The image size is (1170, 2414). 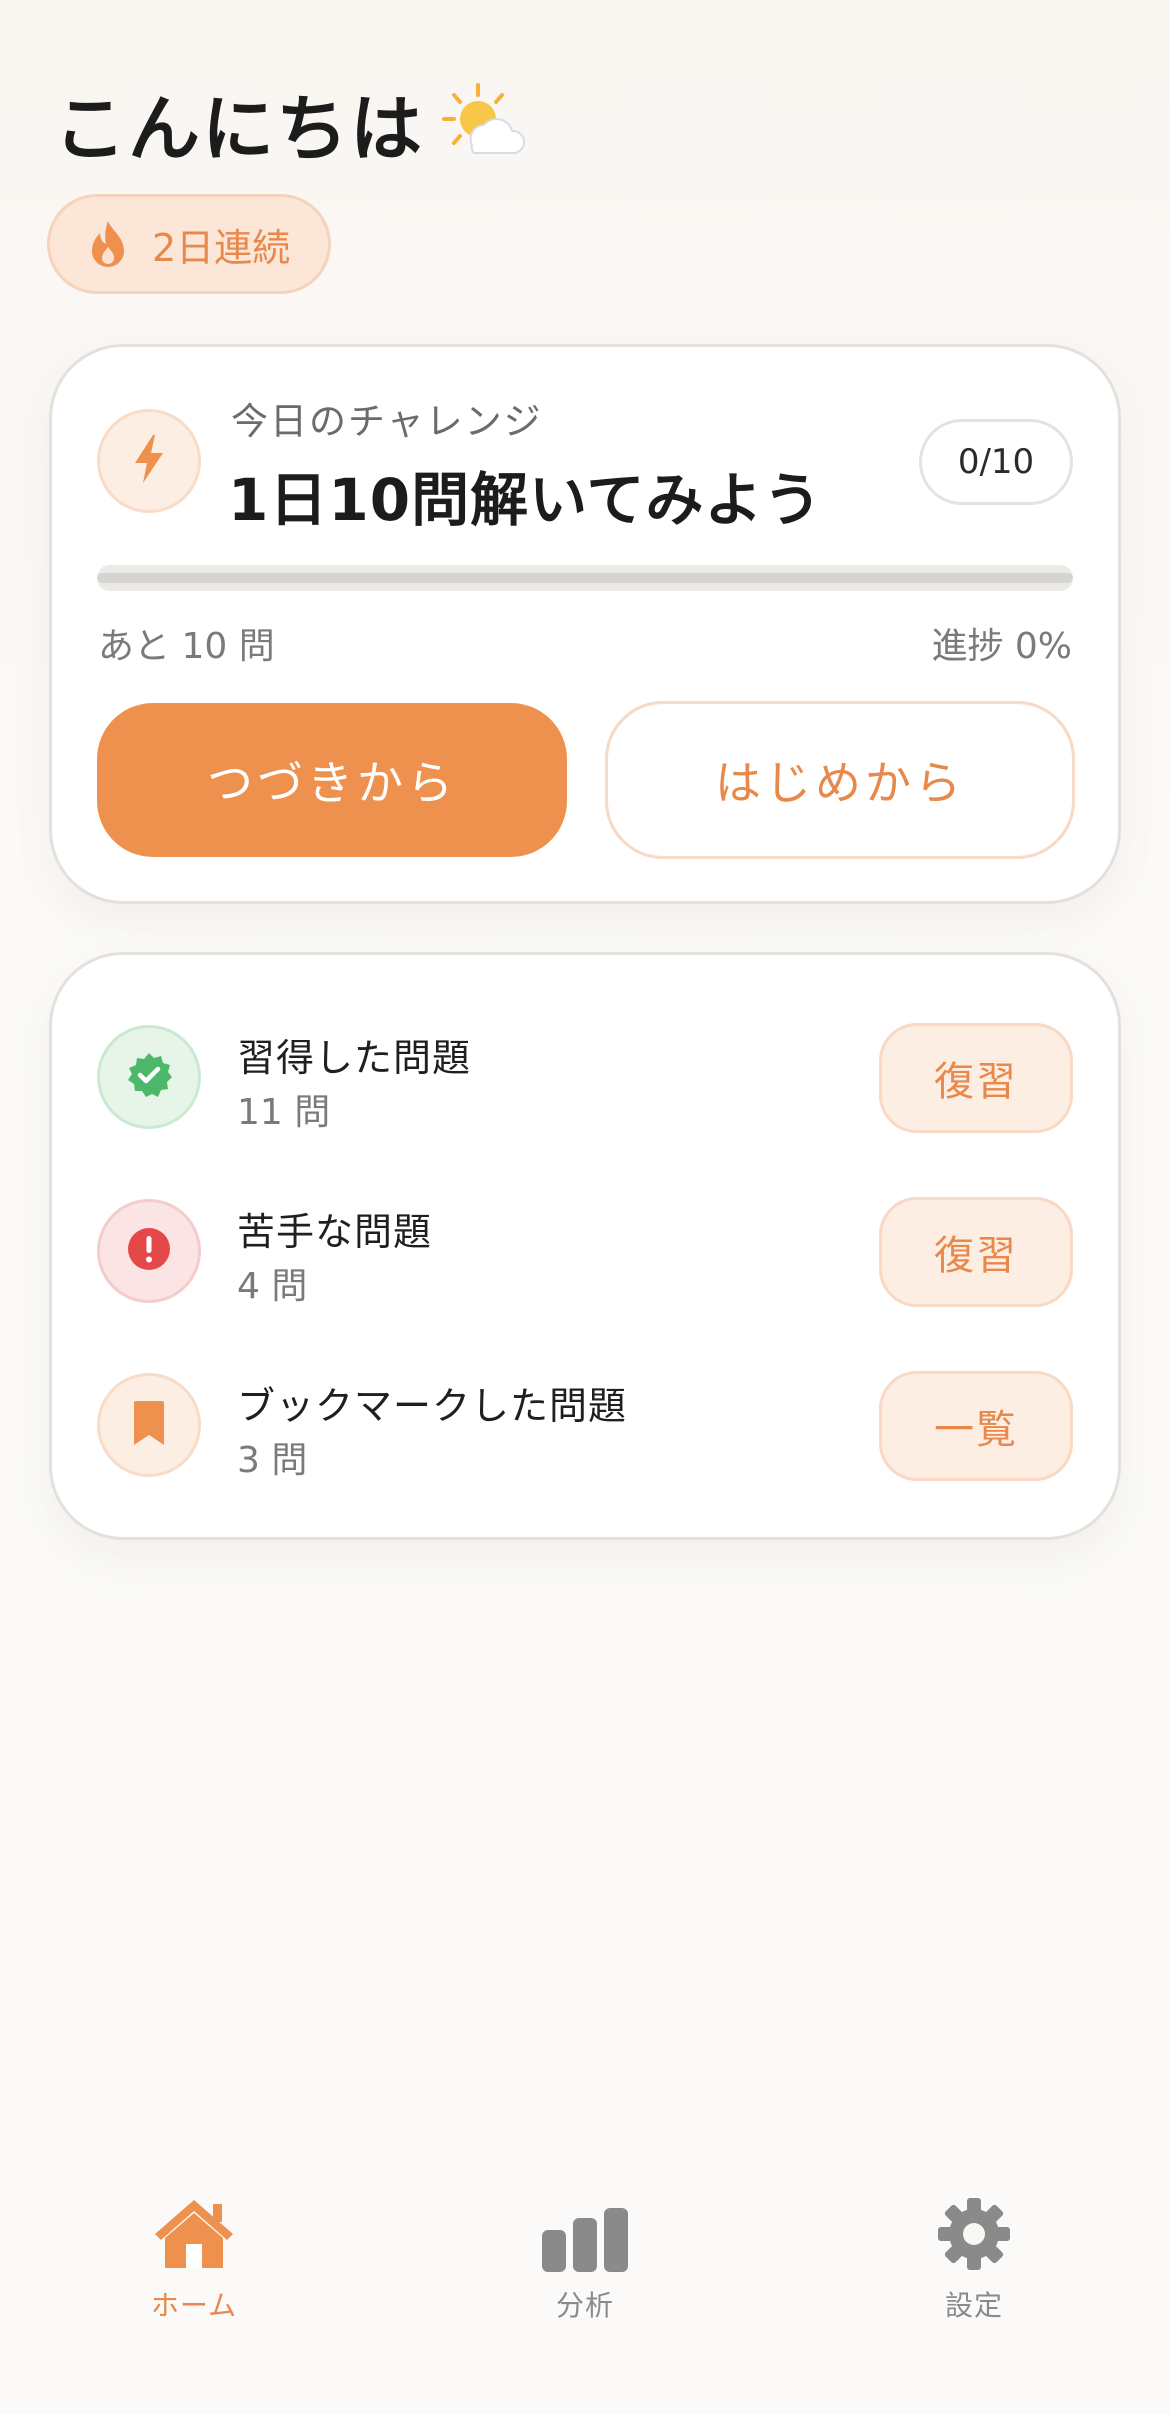 I want to click on review-weak-button: 復習, so click(x=976, y=1252).